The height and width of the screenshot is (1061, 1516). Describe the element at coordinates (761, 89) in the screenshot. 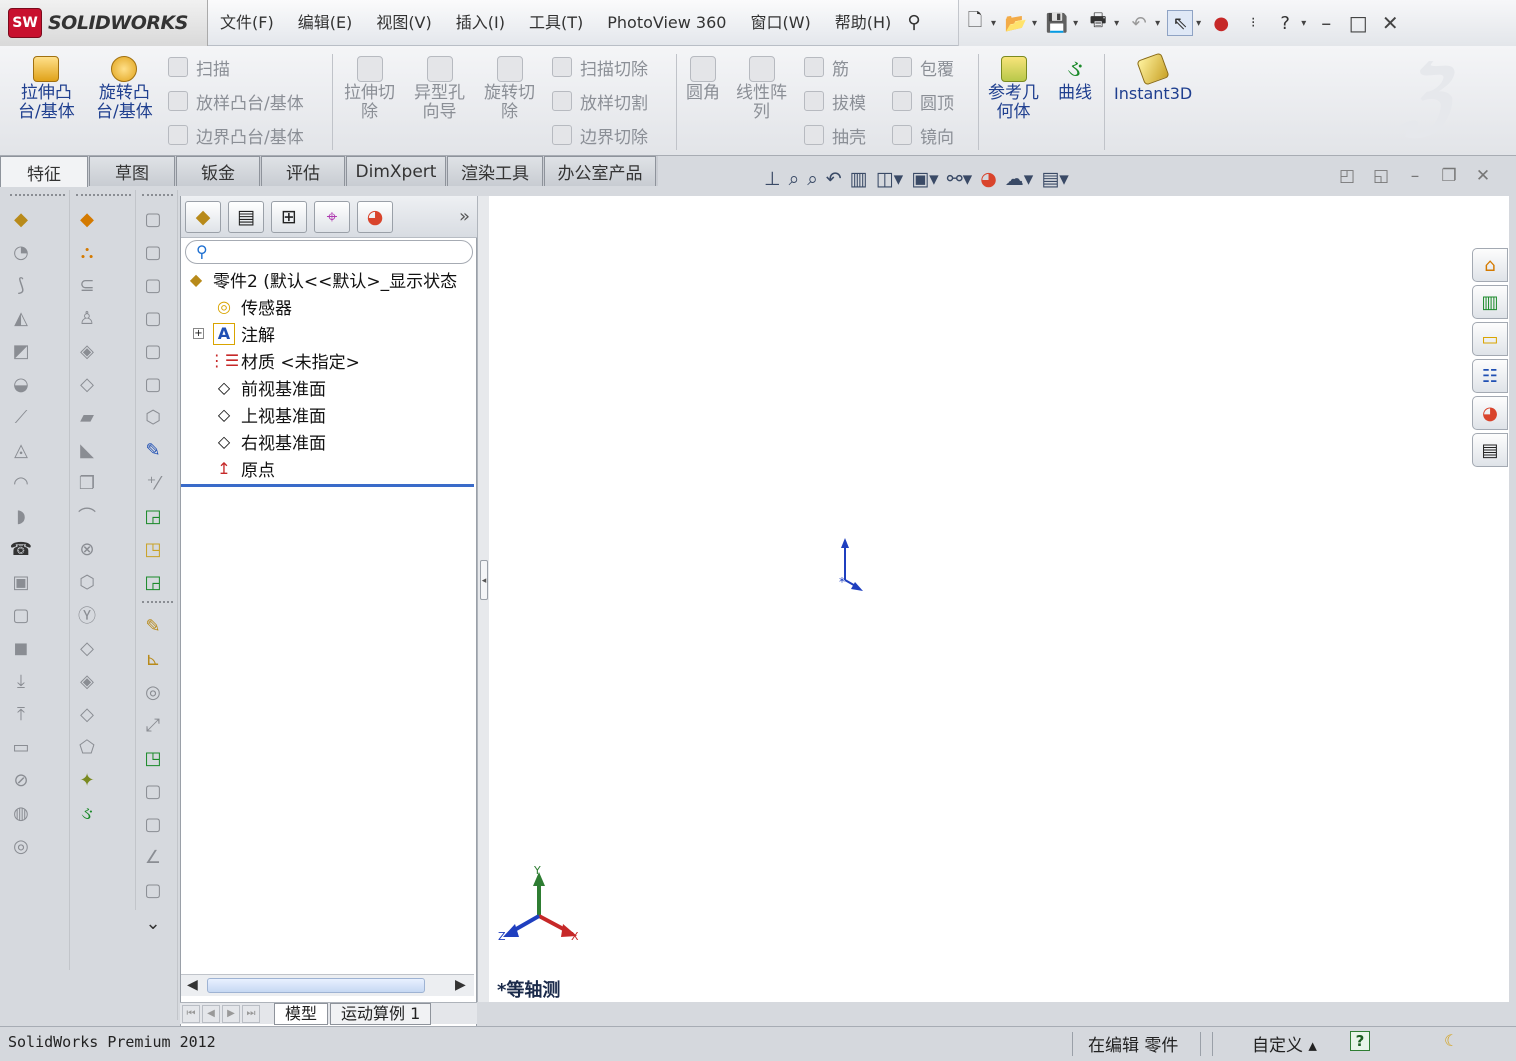

I see `linear-pattern-button: 线性阵 列` at that location.